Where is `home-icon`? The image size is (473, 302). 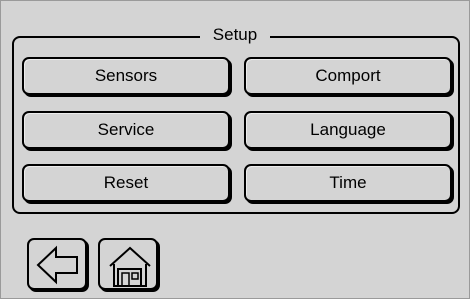 home-icon is located at coordinates (130, 266).